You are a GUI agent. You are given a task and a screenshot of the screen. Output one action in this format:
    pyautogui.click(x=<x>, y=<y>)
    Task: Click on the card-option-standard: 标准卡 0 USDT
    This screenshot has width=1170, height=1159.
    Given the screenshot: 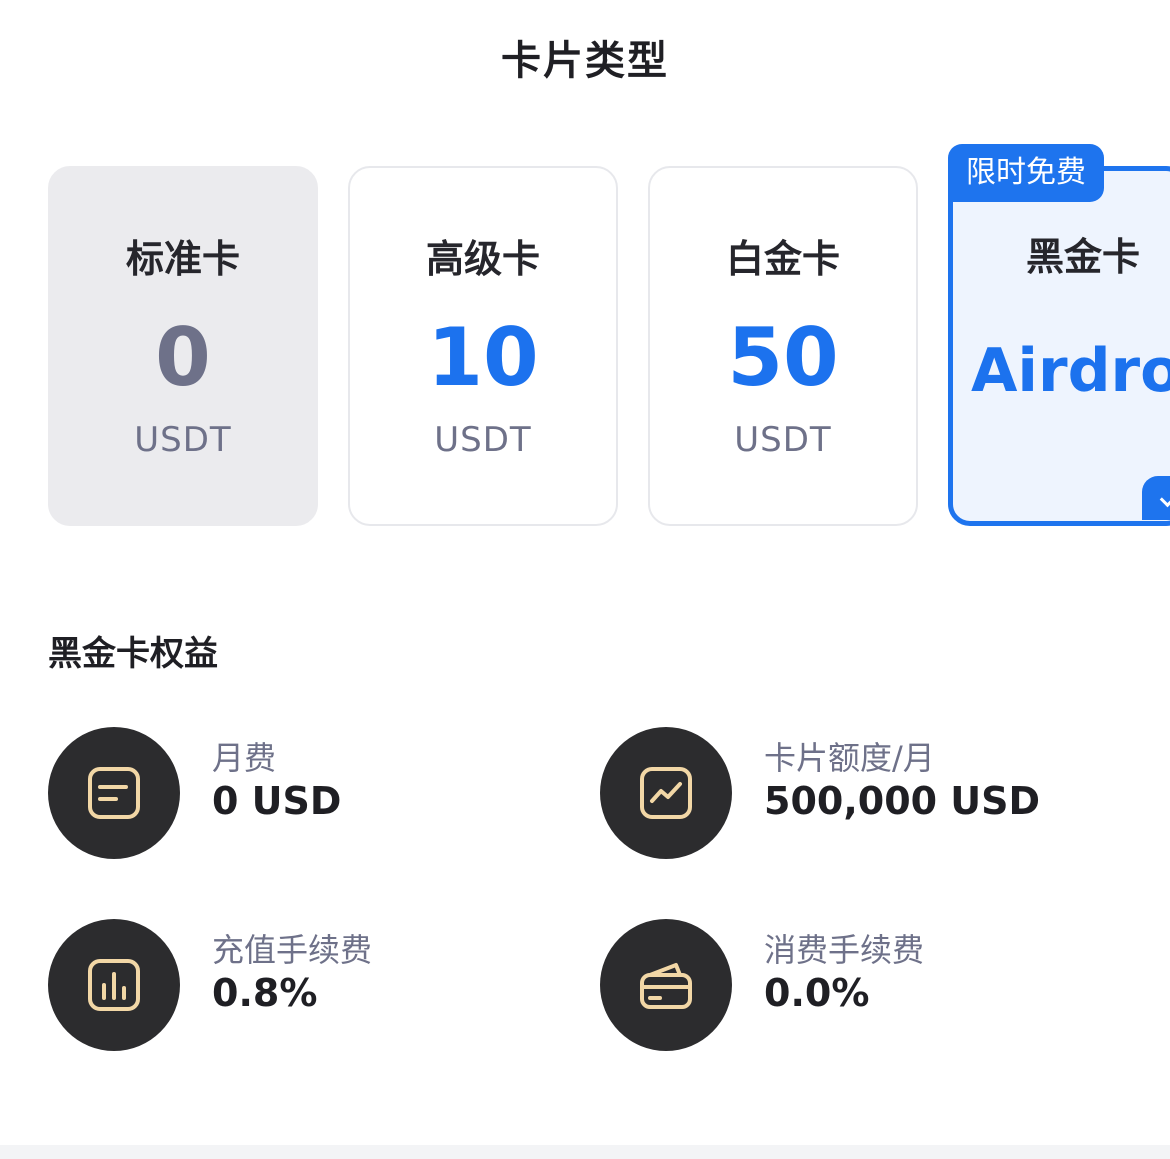 What is the action you would take?
    pyautogui.click(x=183, y=346)
    